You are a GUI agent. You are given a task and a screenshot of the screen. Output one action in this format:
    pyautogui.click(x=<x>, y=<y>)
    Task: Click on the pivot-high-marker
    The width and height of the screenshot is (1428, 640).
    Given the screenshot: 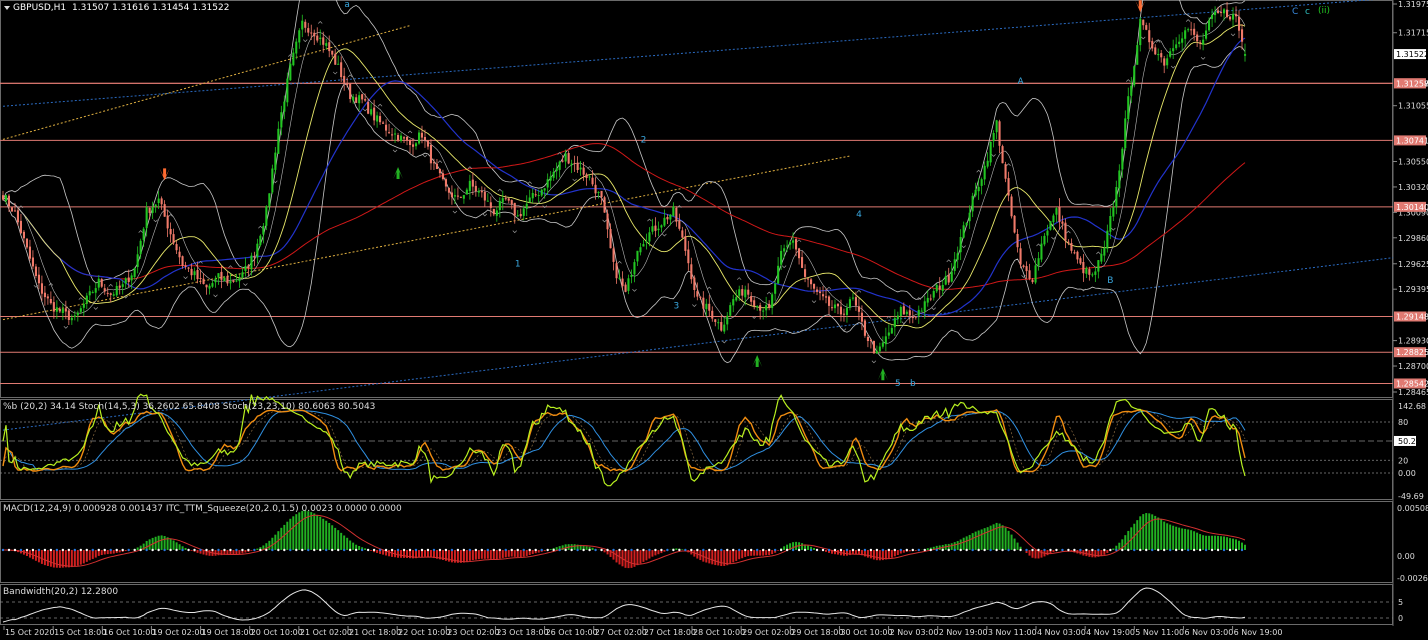 What is the action you would take?
    pyautogui.click(x=140, y=231)
    